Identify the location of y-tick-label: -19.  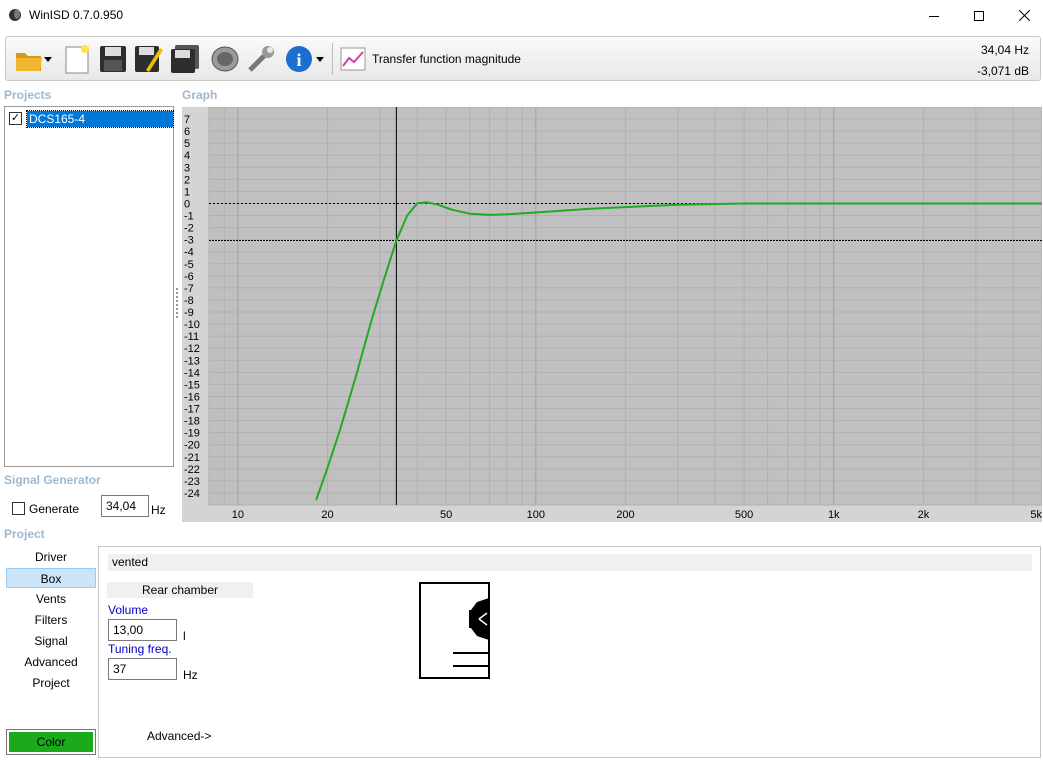
(192, 434).